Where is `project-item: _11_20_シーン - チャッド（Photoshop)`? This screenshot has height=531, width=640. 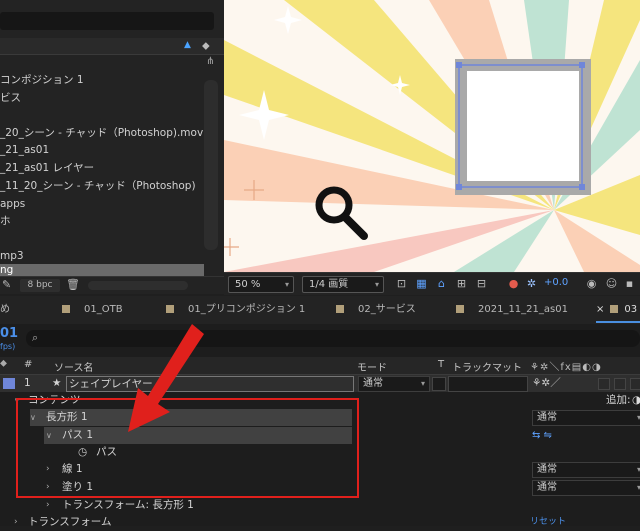
project-item: _11_20_シーン - チャッド（Photoshop) is located at coordinates (102, 186).